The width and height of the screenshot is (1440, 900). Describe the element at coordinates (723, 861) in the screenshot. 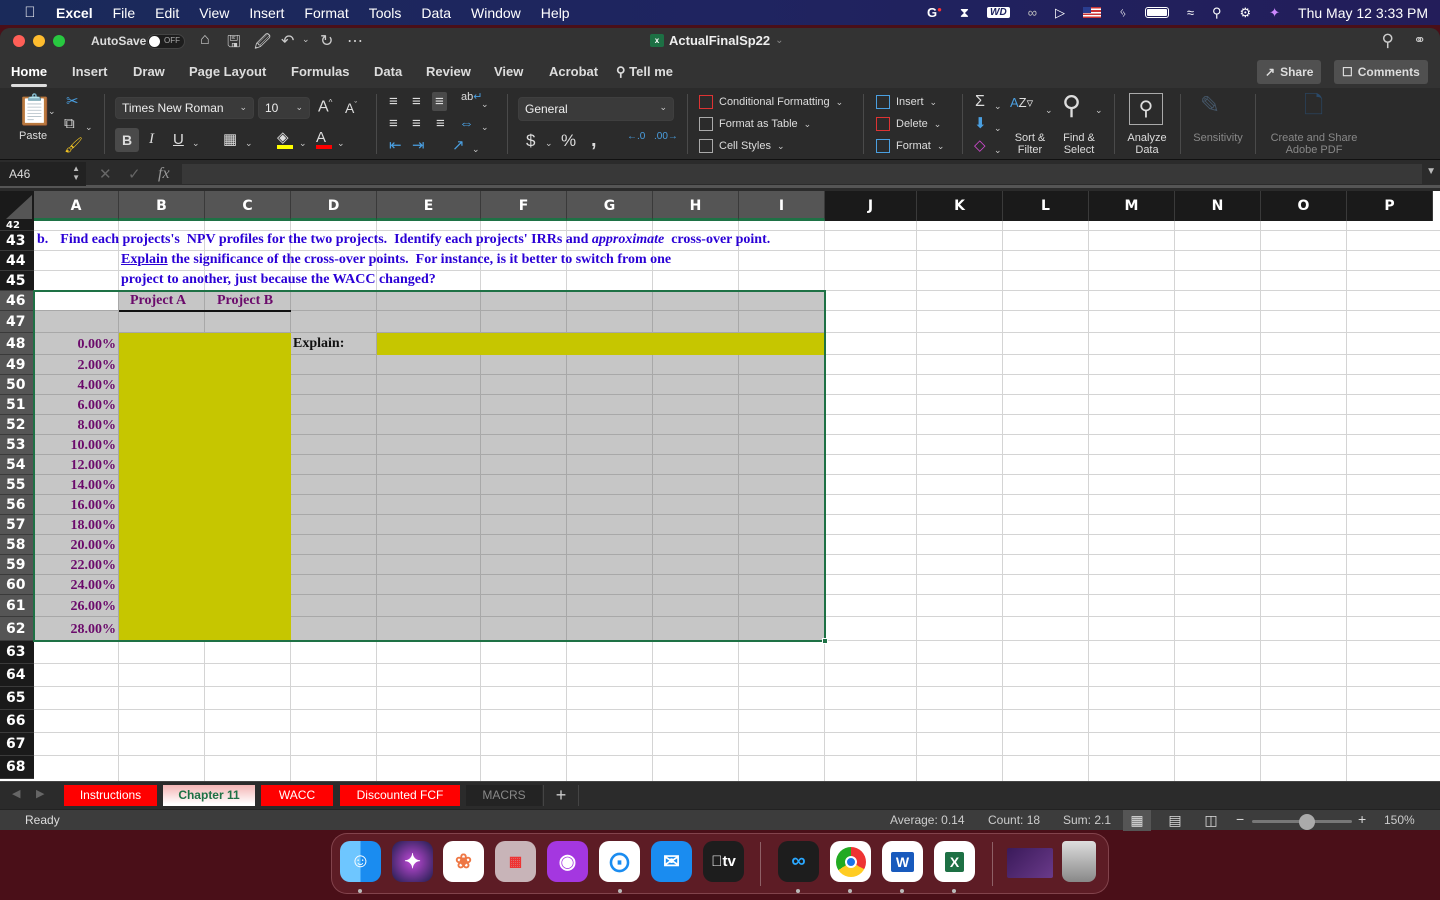

I see `dock-appletv-icon: tv` at that location.